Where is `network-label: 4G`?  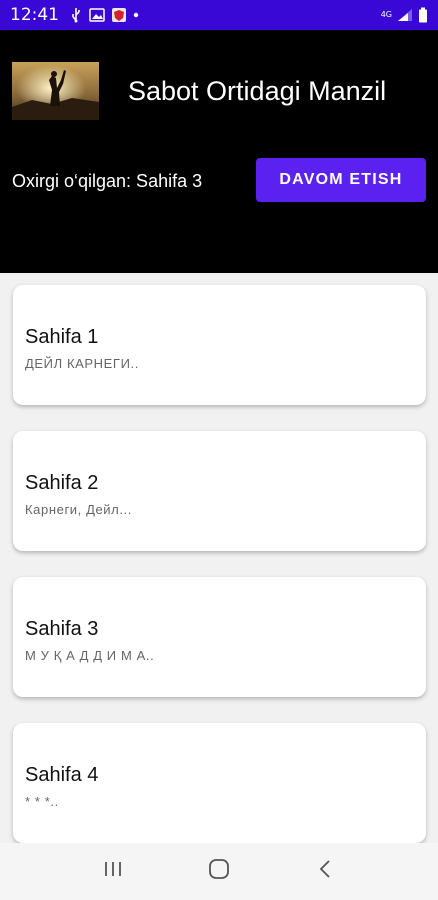
network-label: 4G is located at coordinates (386, 14).